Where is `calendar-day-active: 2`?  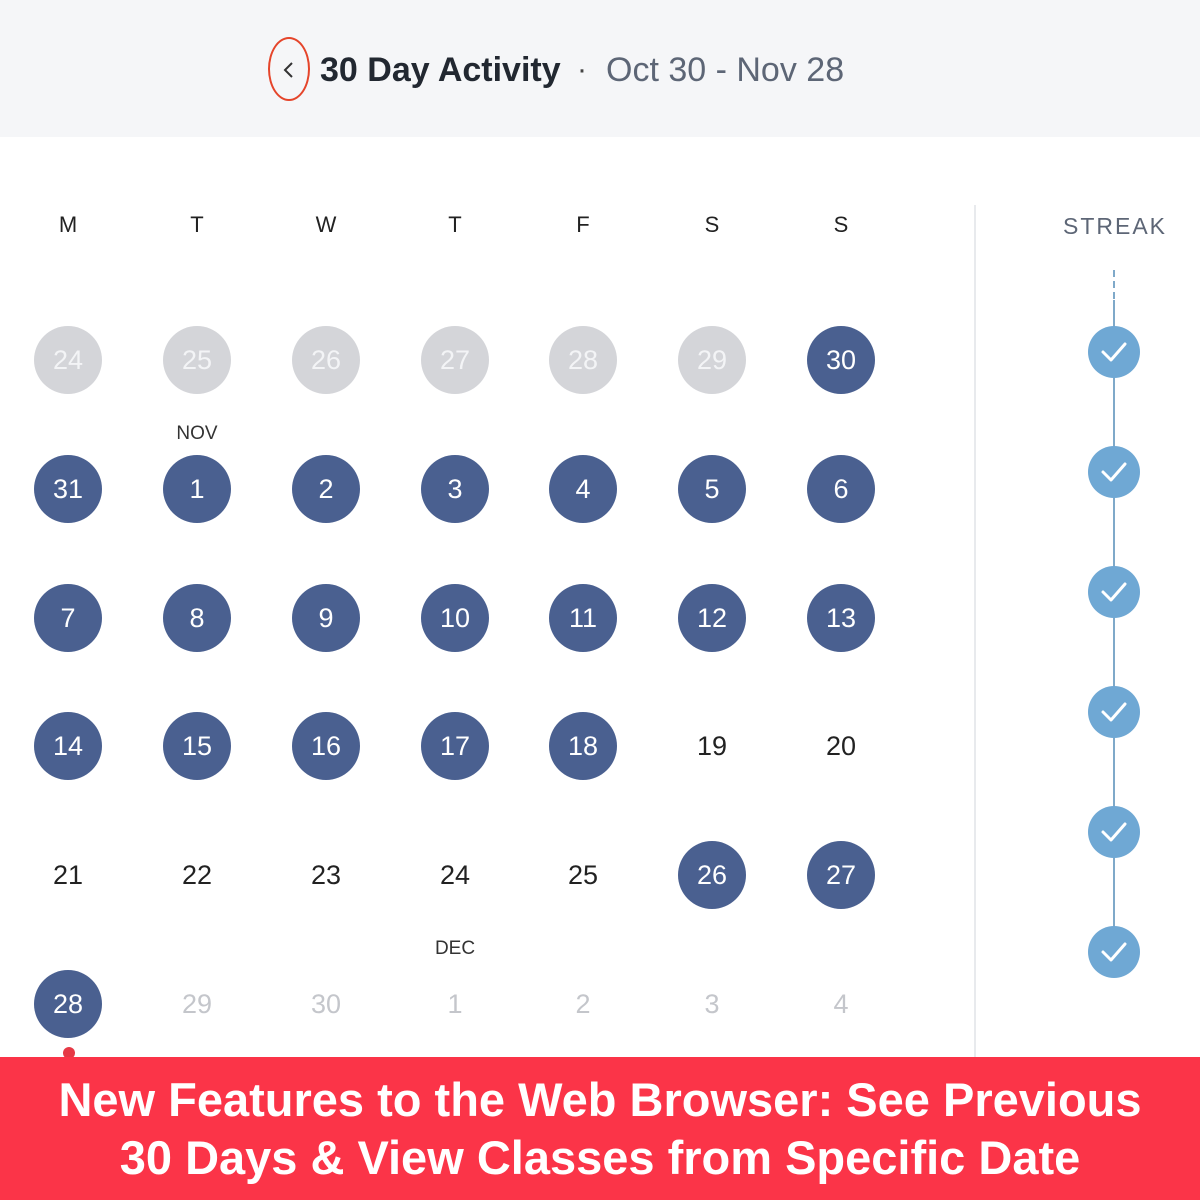
calendar-day-active: 2 is located at coordinates (326, 489).